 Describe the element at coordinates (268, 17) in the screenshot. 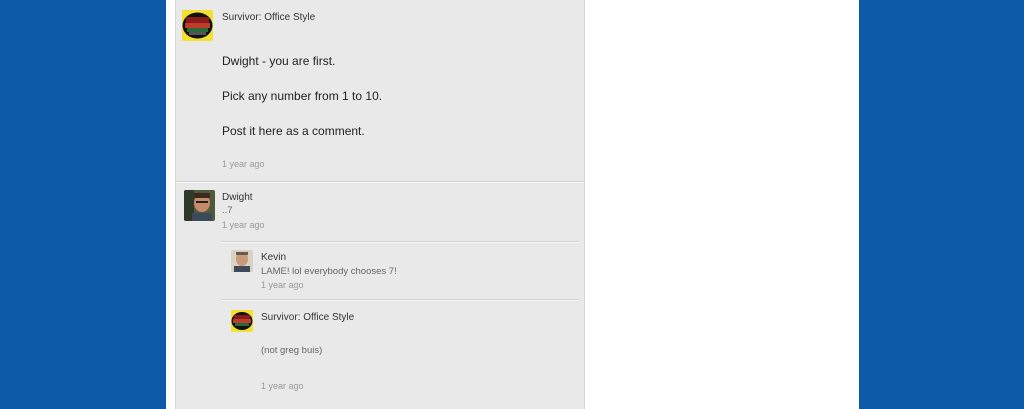

I see `post-author: Survivor: Office Style` at that location.